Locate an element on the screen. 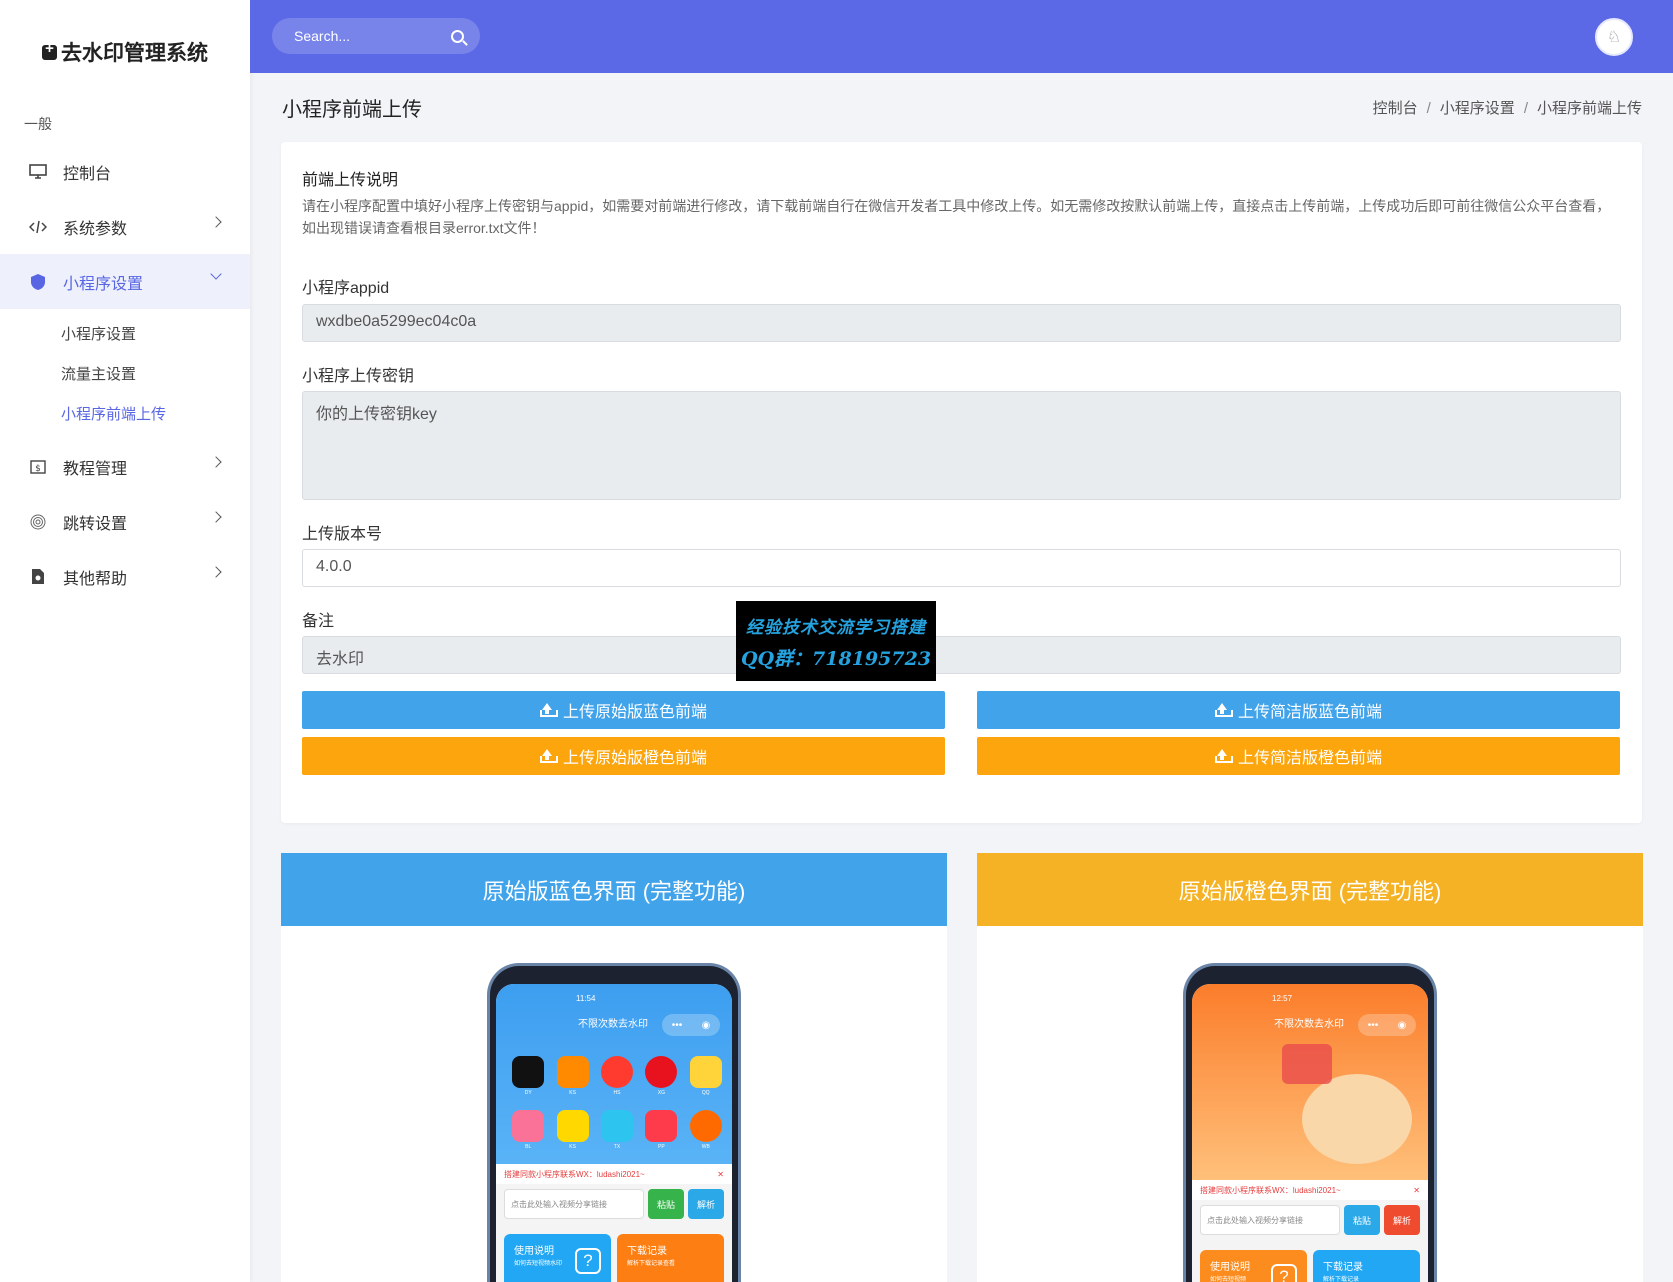 This screenshot has height=1282, width=1673. feature-tiles: 使用说明 如何去短视频水印? 下载记录 解析下载记录查看 is located at coordinates (614, 1258).